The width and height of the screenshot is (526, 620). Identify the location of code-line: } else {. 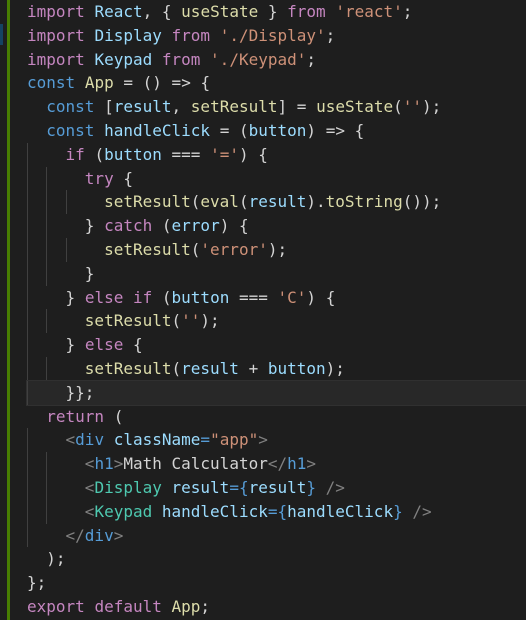
(276, 345).